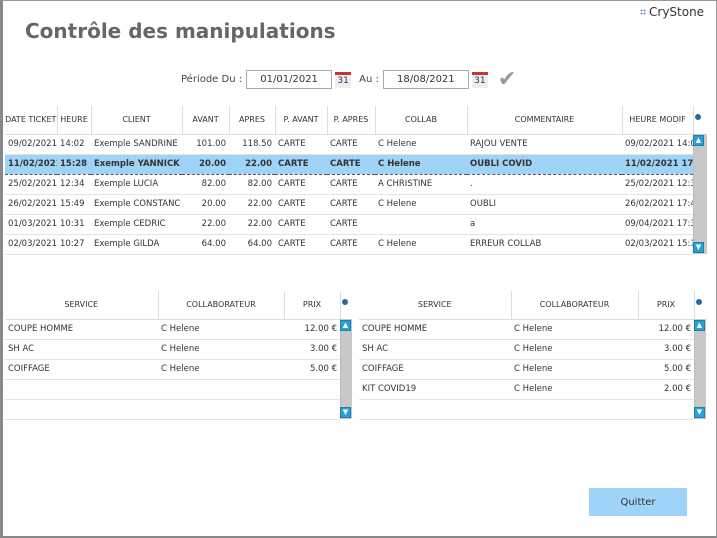 The image size is (717, 538). I want to click on table-cell: a, so click(544, 224).